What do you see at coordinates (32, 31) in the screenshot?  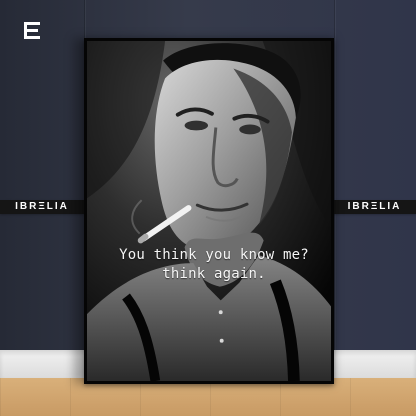 I see `e-shaped-logo-icon` at bounding box center [32, 31].